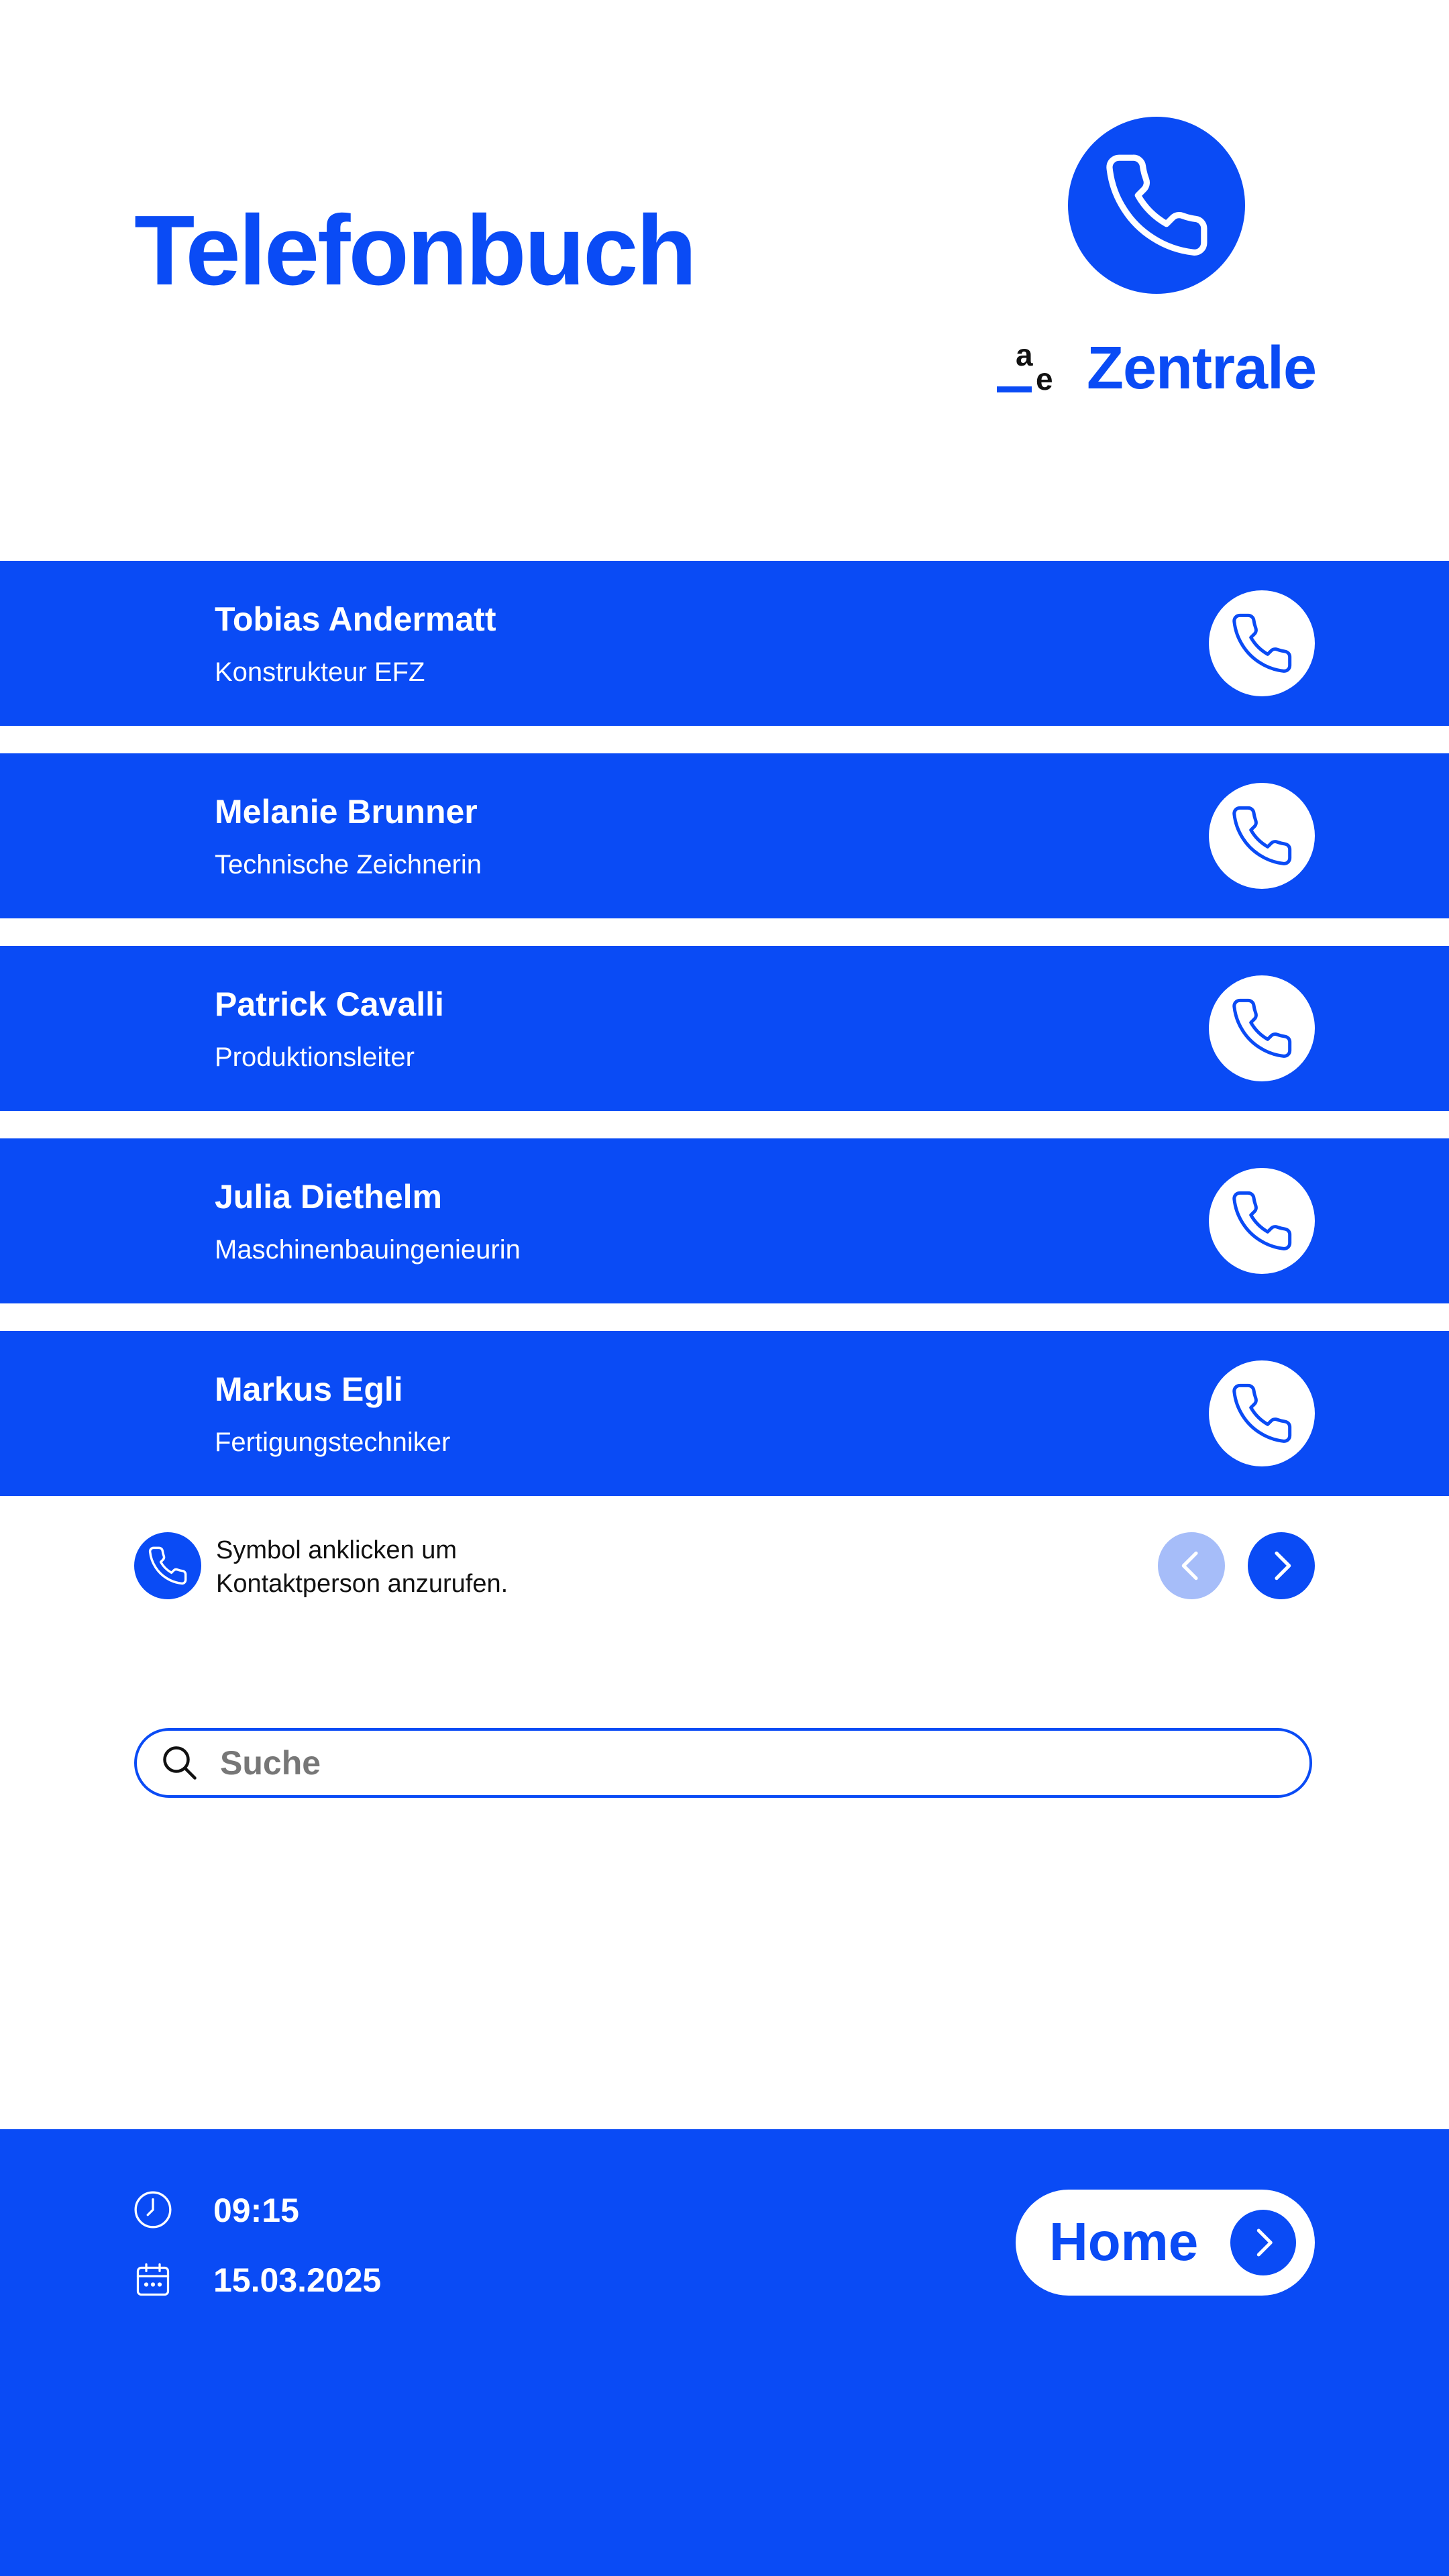  I want to click on contact-row: Markus Egli Fertigungstechniker, so click(724, 1413).